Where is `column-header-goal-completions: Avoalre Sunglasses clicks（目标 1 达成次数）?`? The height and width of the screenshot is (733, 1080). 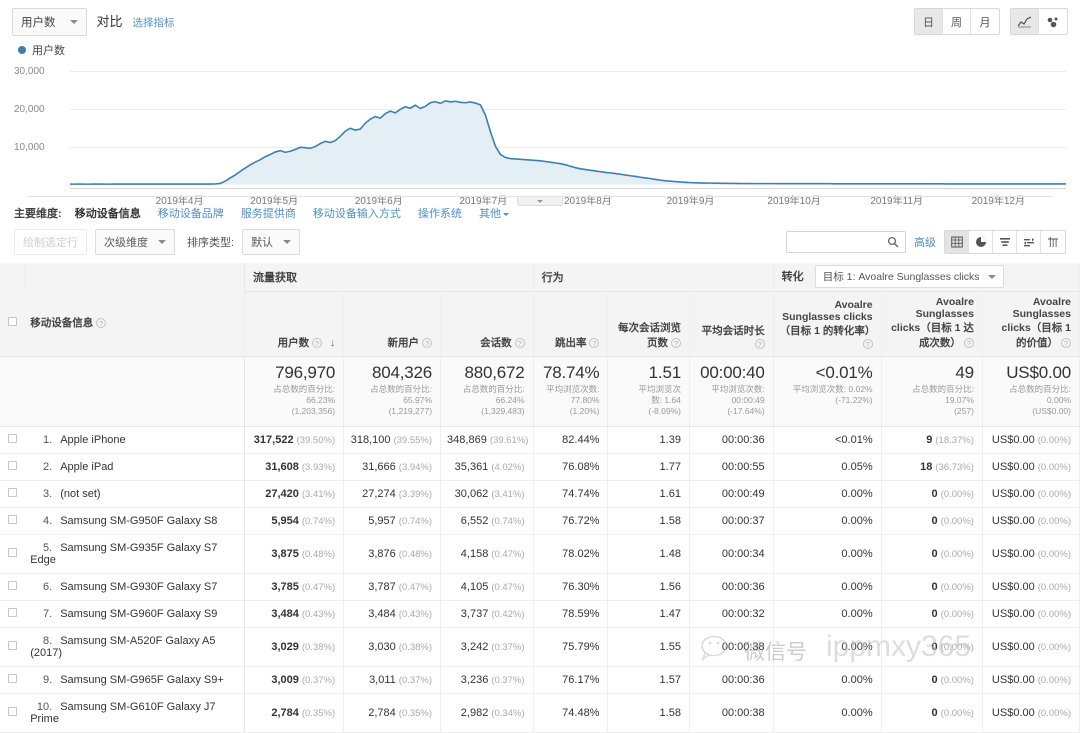 column-header-goal-completions: Avoalre Sunglasses clicks（目标 1 达成次数）? is located at coordinates (932, 323).